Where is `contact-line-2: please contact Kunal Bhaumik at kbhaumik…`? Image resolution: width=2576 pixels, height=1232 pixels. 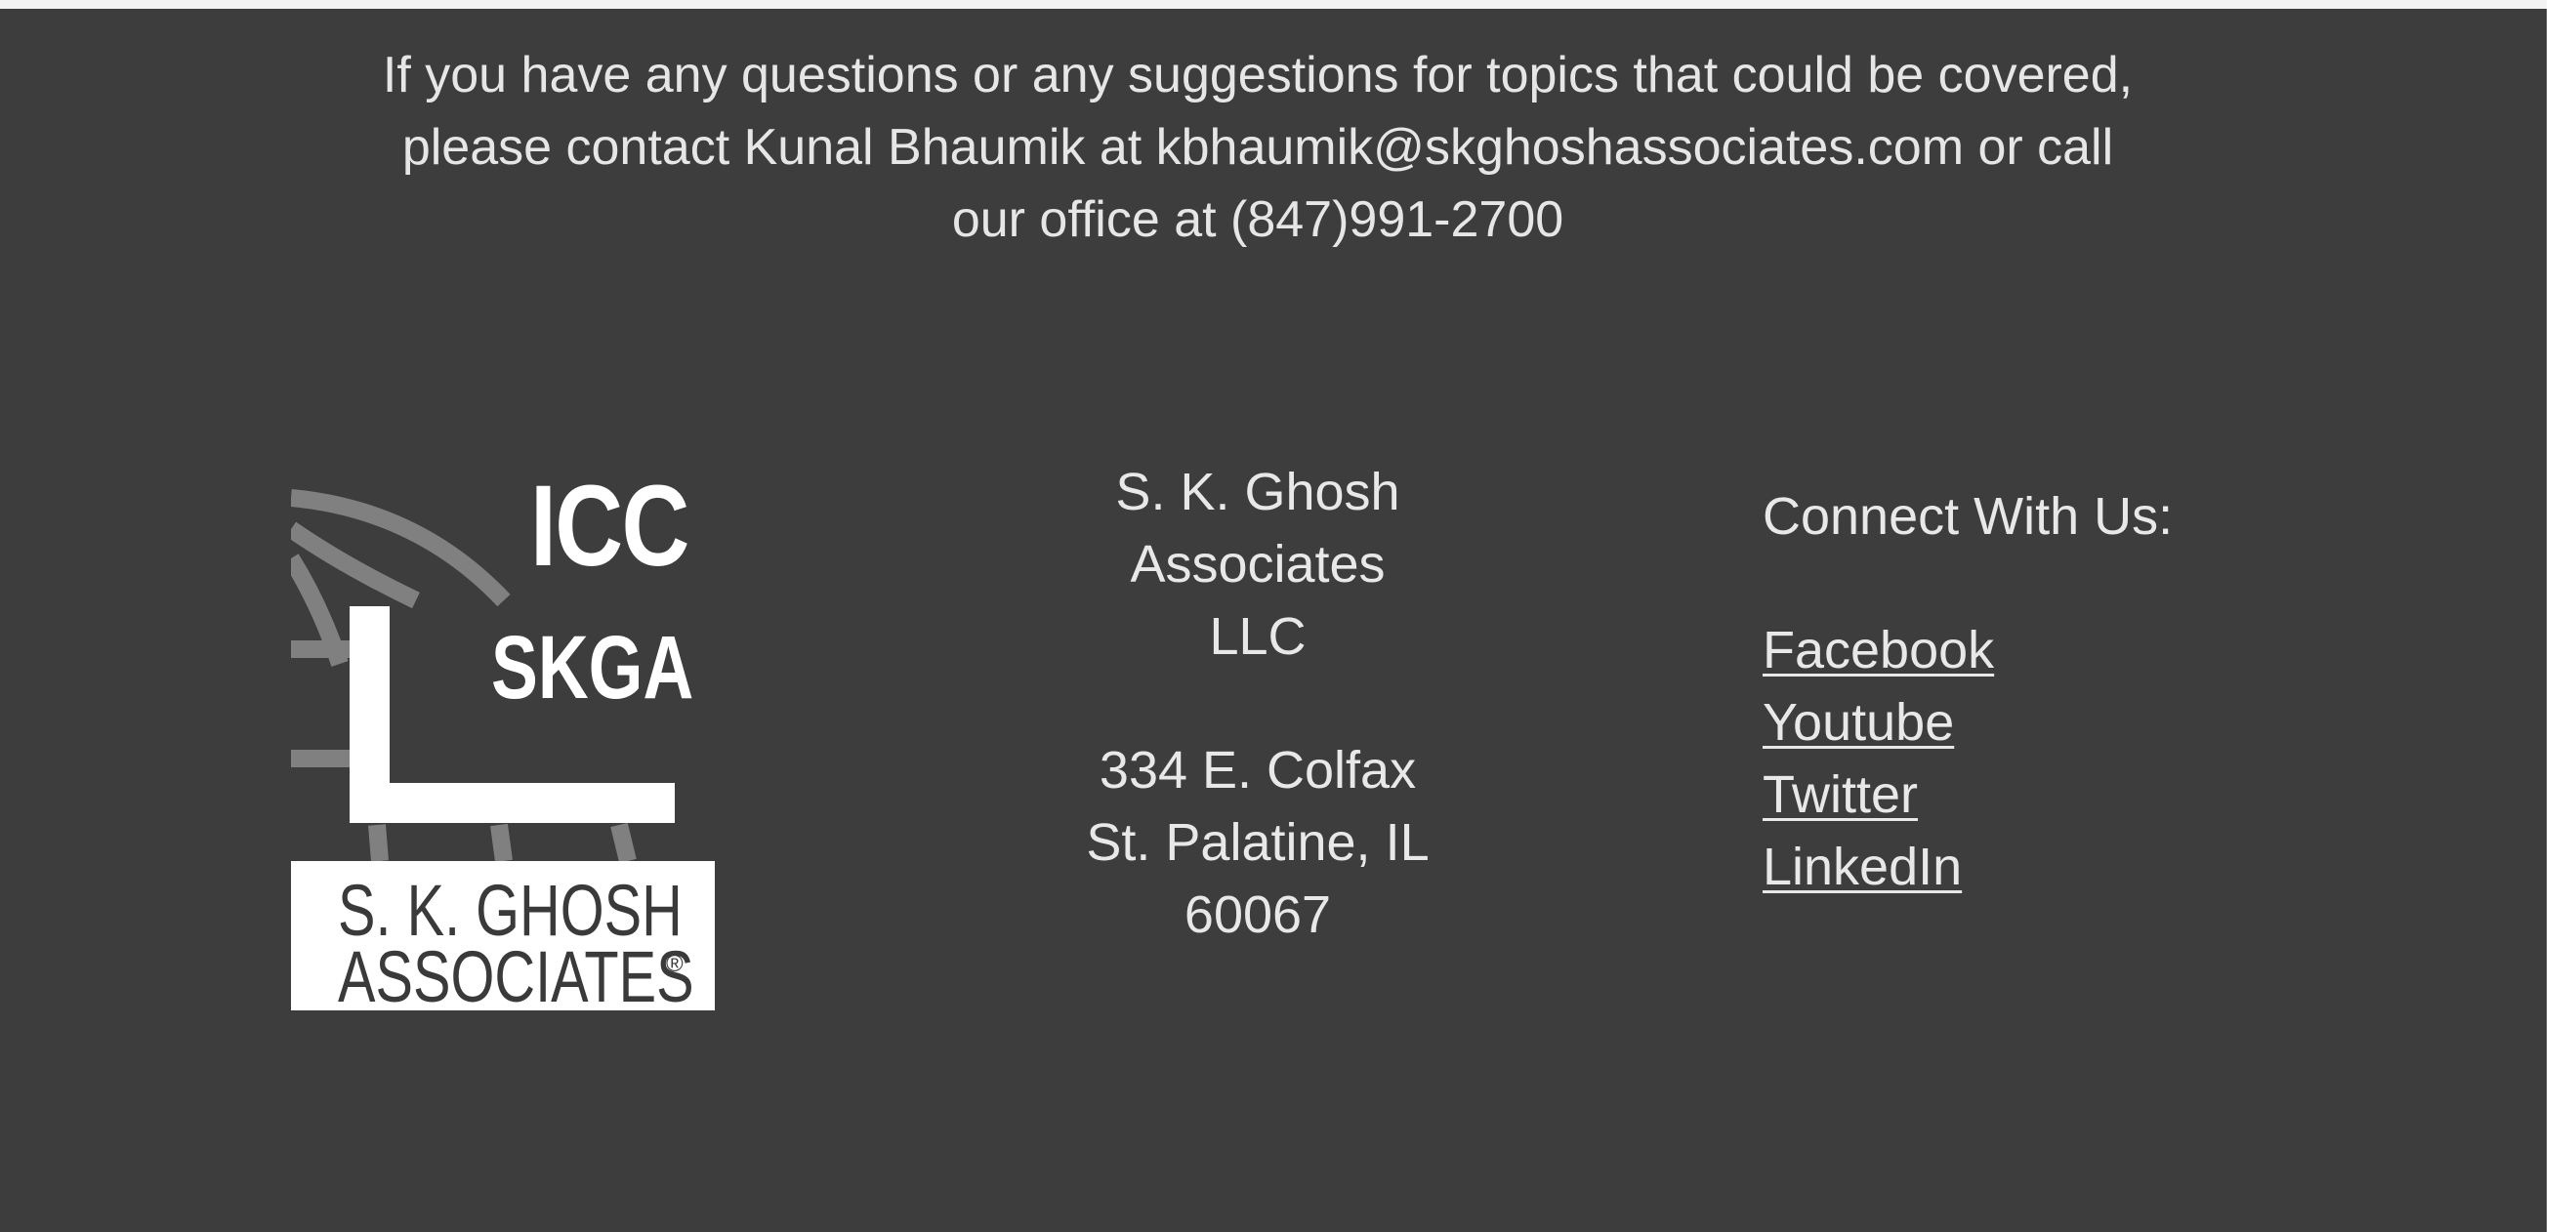 contact-line-2: please contact Kunal Bhaumik at kbhaumik… is located at coordinates (1257, 147).